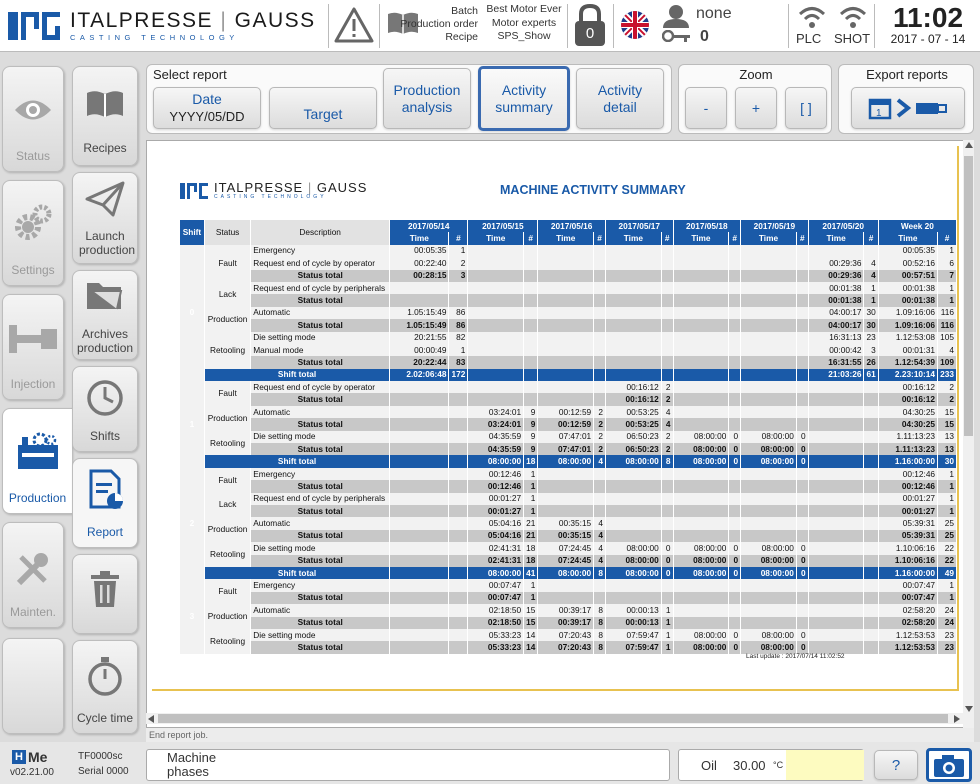 The height and width of the screenshot is (784, 980). What do you see at coordinates (852, 38) in the screenshot?
I see `shot-label: SHOT` at bounding box center [852, 38].